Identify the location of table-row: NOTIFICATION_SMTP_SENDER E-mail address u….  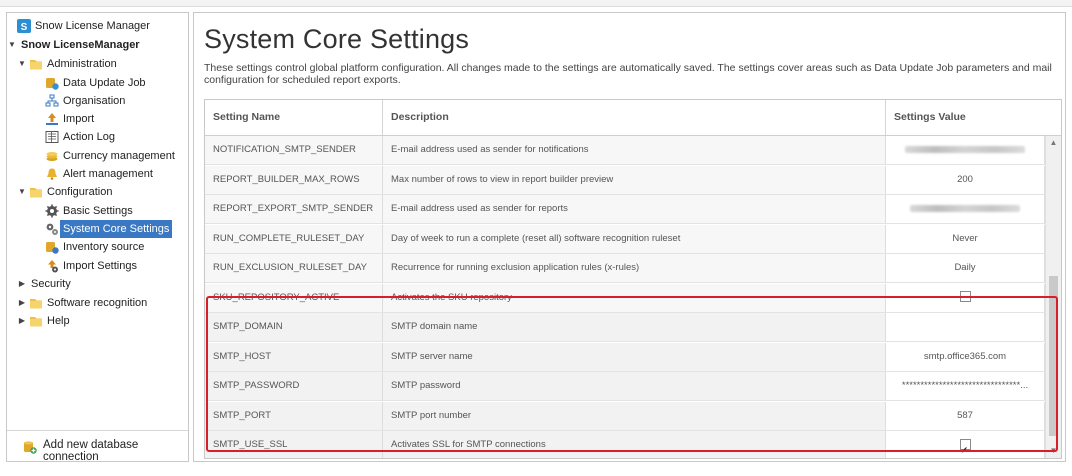
(625, 150).